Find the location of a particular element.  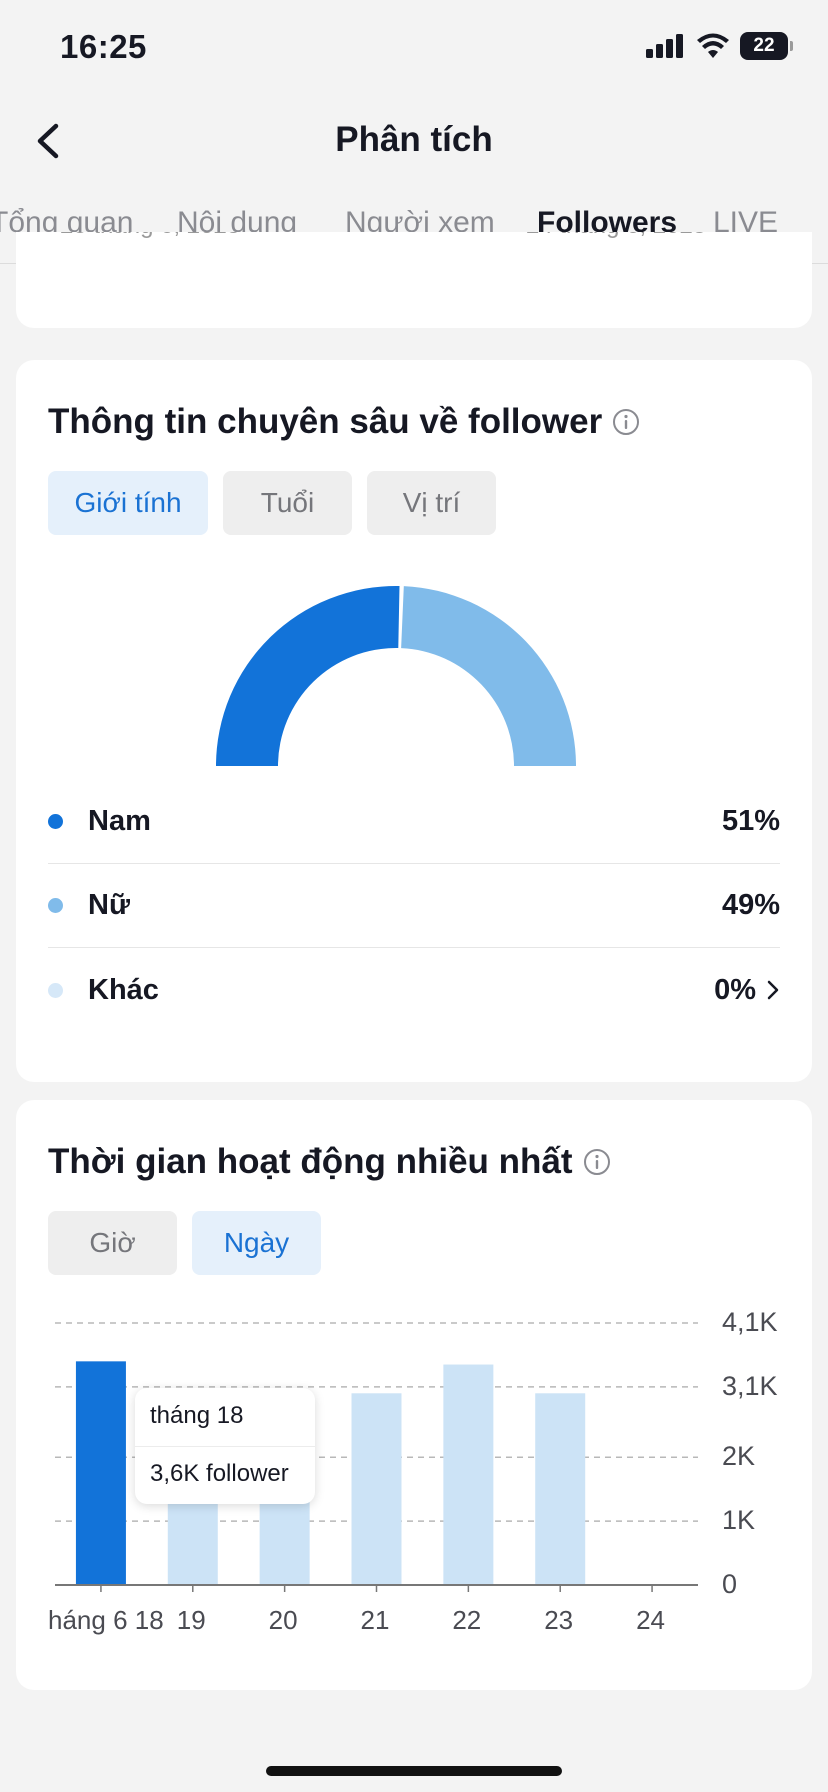

x-tick-label: 21 is located at coordinates (375, 1620).